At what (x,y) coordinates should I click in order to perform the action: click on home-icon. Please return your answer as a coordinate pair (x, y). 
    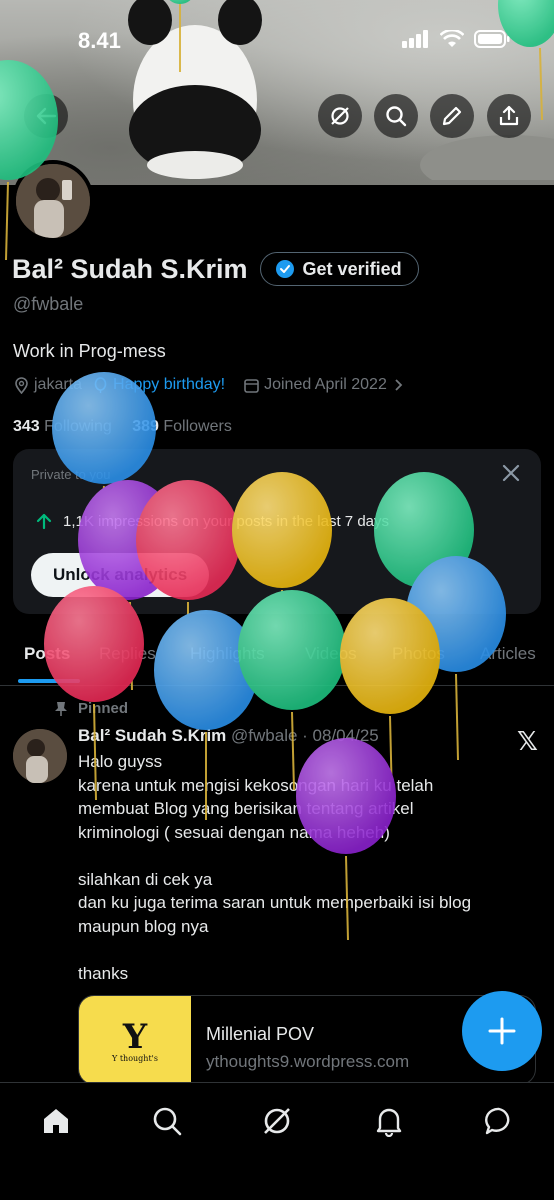
    Looking at the image, I should click on (56, 1121).